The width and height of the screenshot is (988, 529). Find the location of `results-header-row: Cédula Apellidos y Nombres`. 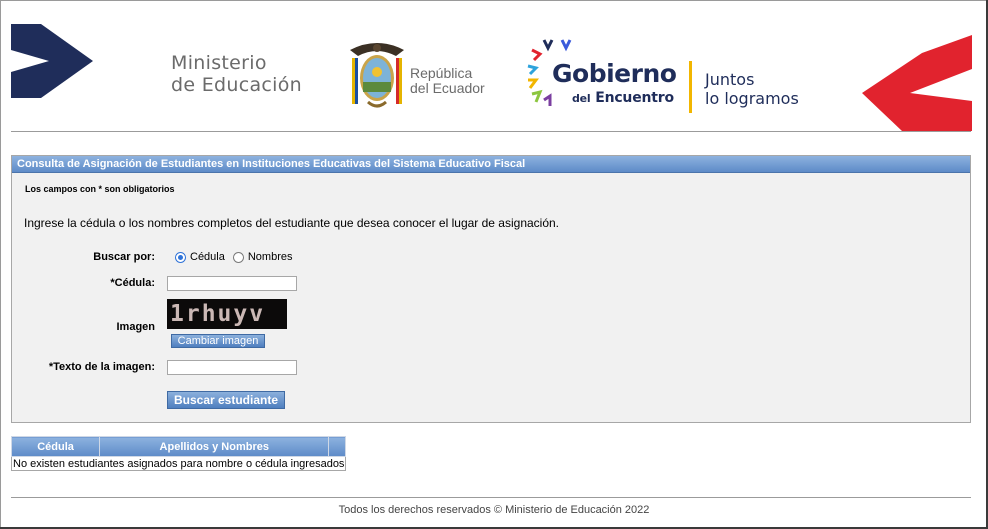

results-header-row: Cédula Apellidos y Nombres is located at coordinates (178, 446).